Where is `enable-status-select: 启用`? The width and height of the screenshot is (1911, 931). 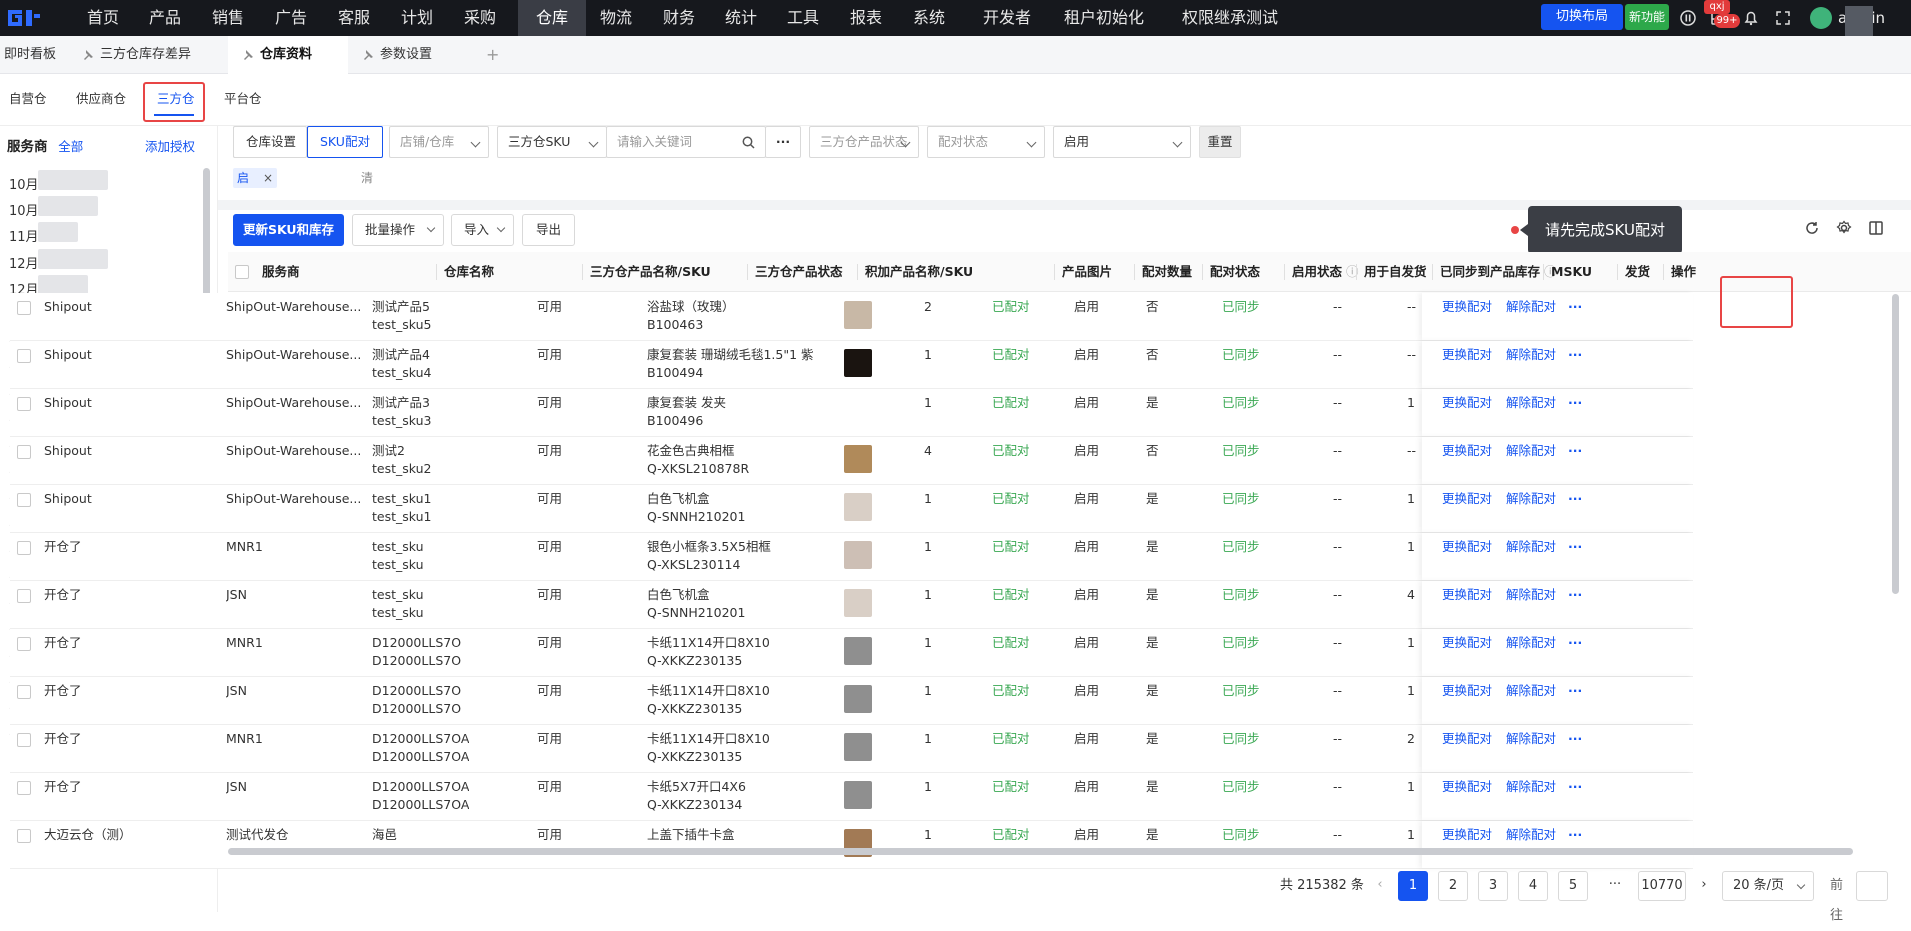 enable-status-select: 启用 is located at coordinates (1122, 142).